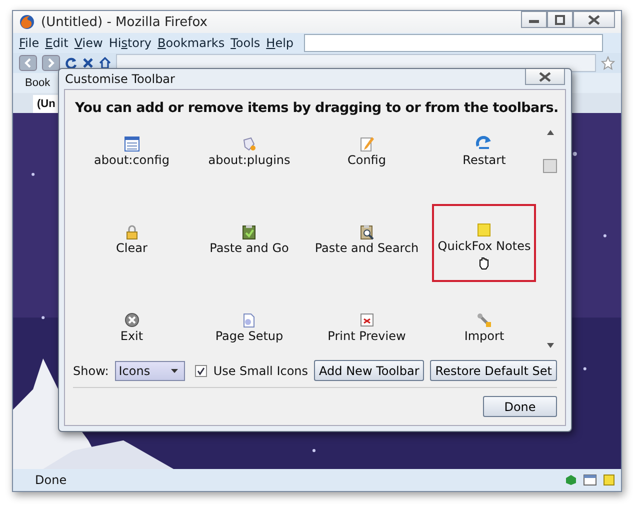  Describe the element at coordinates (132, 232) in the screenshot. I see `padlock-icon` at that location.